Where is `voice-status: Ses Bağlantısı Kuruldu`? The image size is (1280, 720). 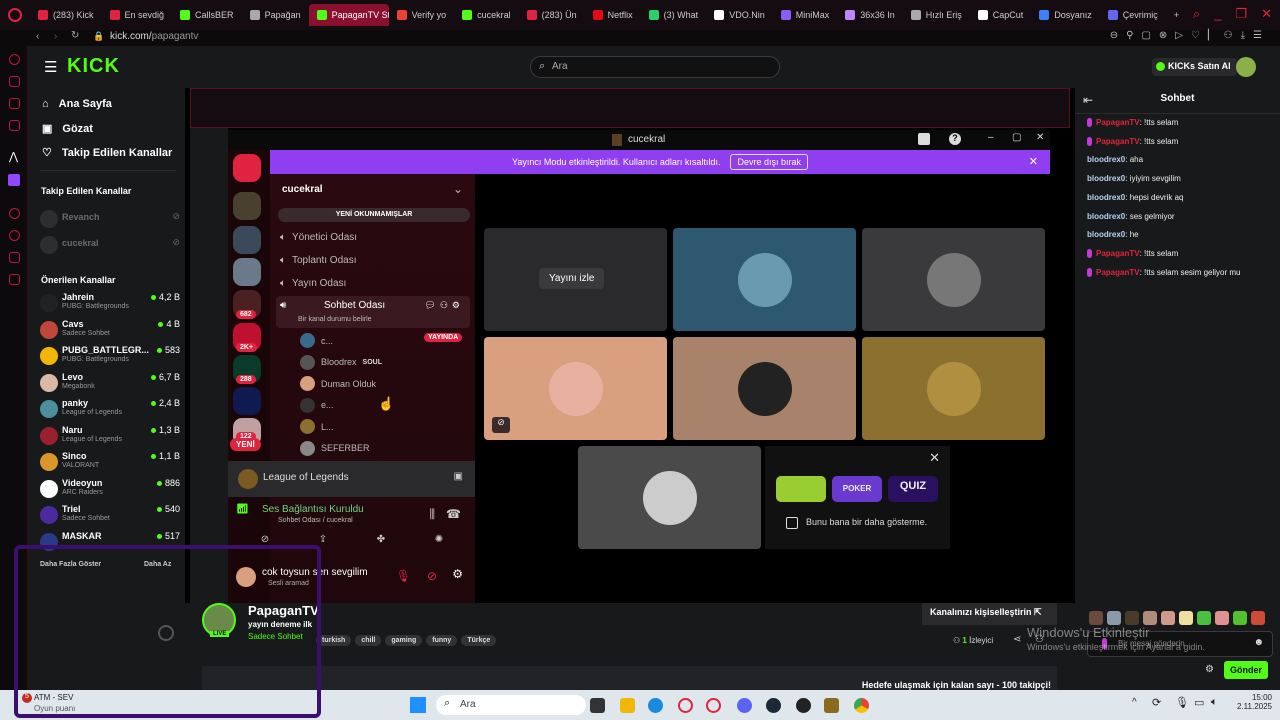
voice-status: Ses Bağlantısı Kuruldu is located at coordinates (313, 509).